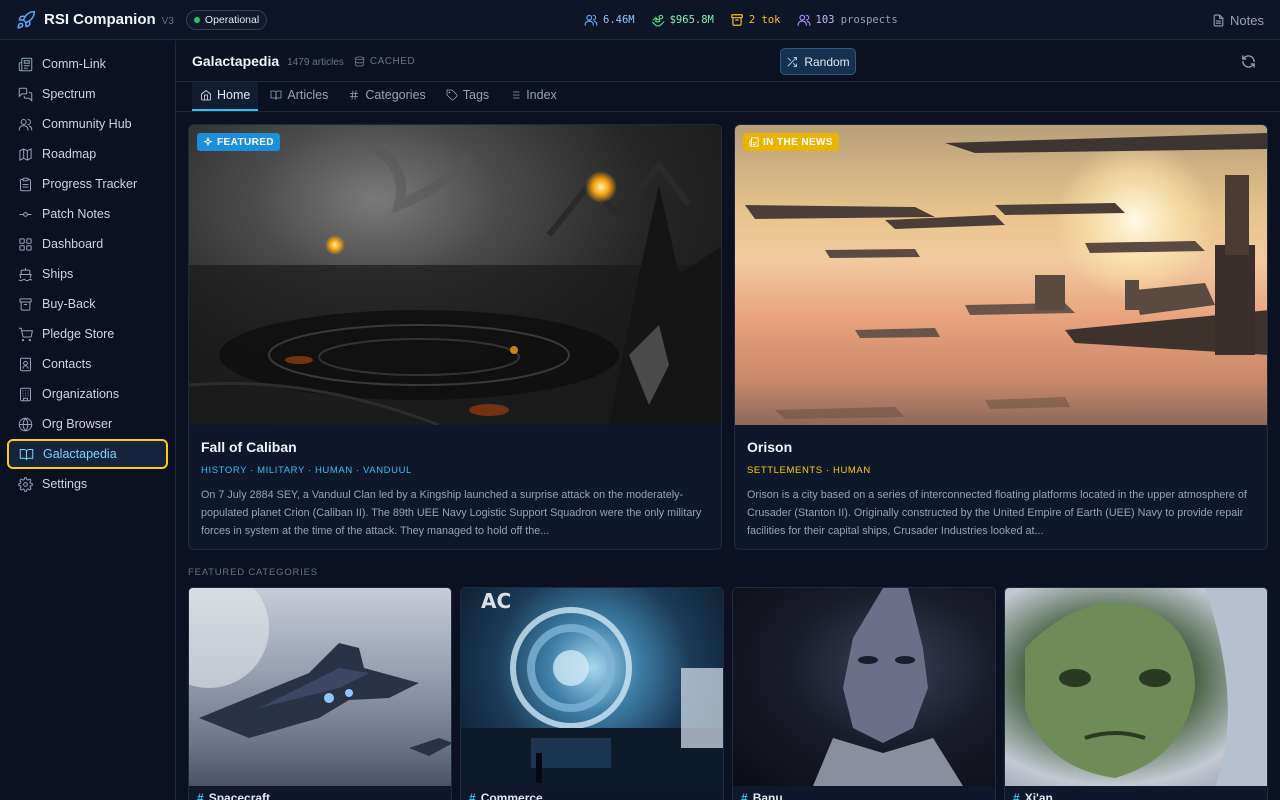  I want to click on sidebar-item-org-browser: Org Browser, so click(87, 424).